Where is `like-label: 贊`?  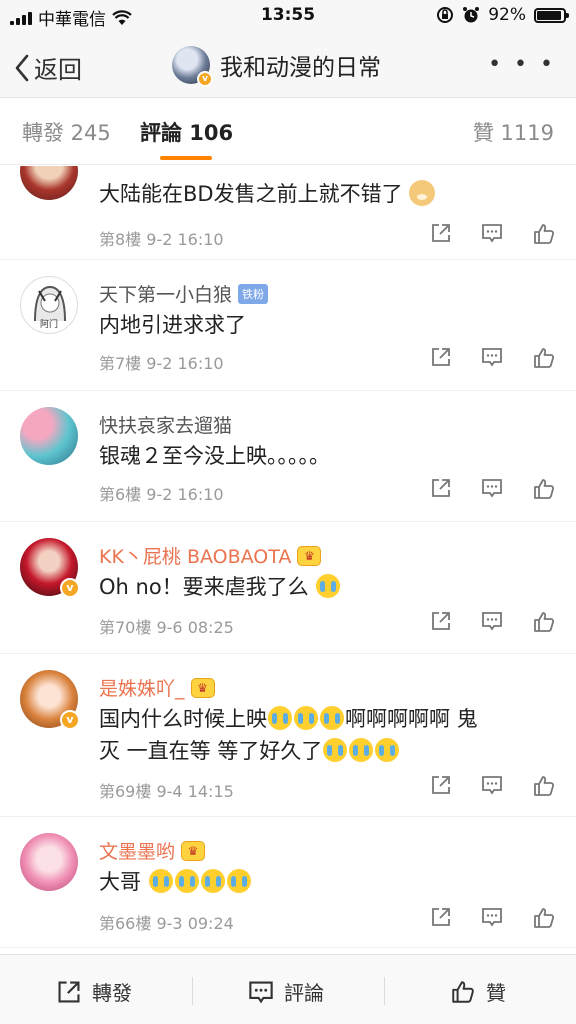 like-label: 贊 is located at coordinates (496, 993).